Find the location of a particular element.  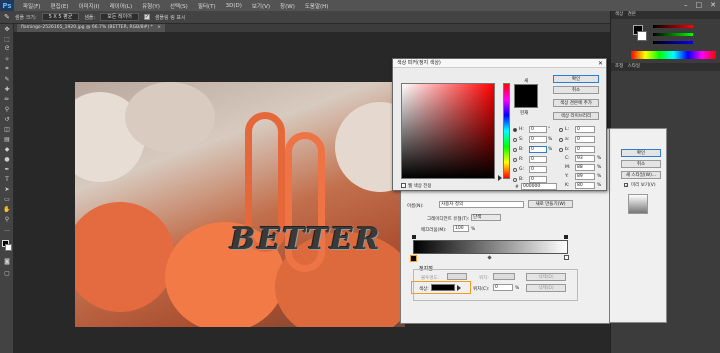

menu-type: 유형(Y) is located at coordinates (151, 6).